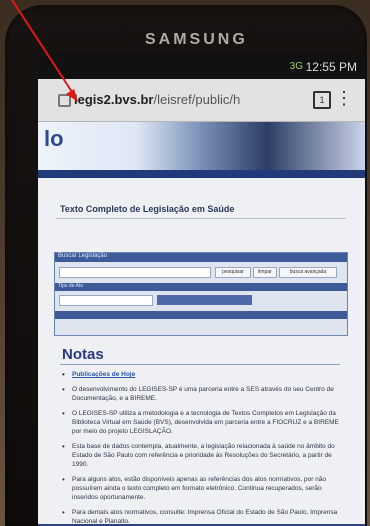 The height and width of the screenshot is (526, 370). Describe the element at coordinates (344, 98) in the screenshot. I see `overflow-menu-icon: ⋮` at that location.